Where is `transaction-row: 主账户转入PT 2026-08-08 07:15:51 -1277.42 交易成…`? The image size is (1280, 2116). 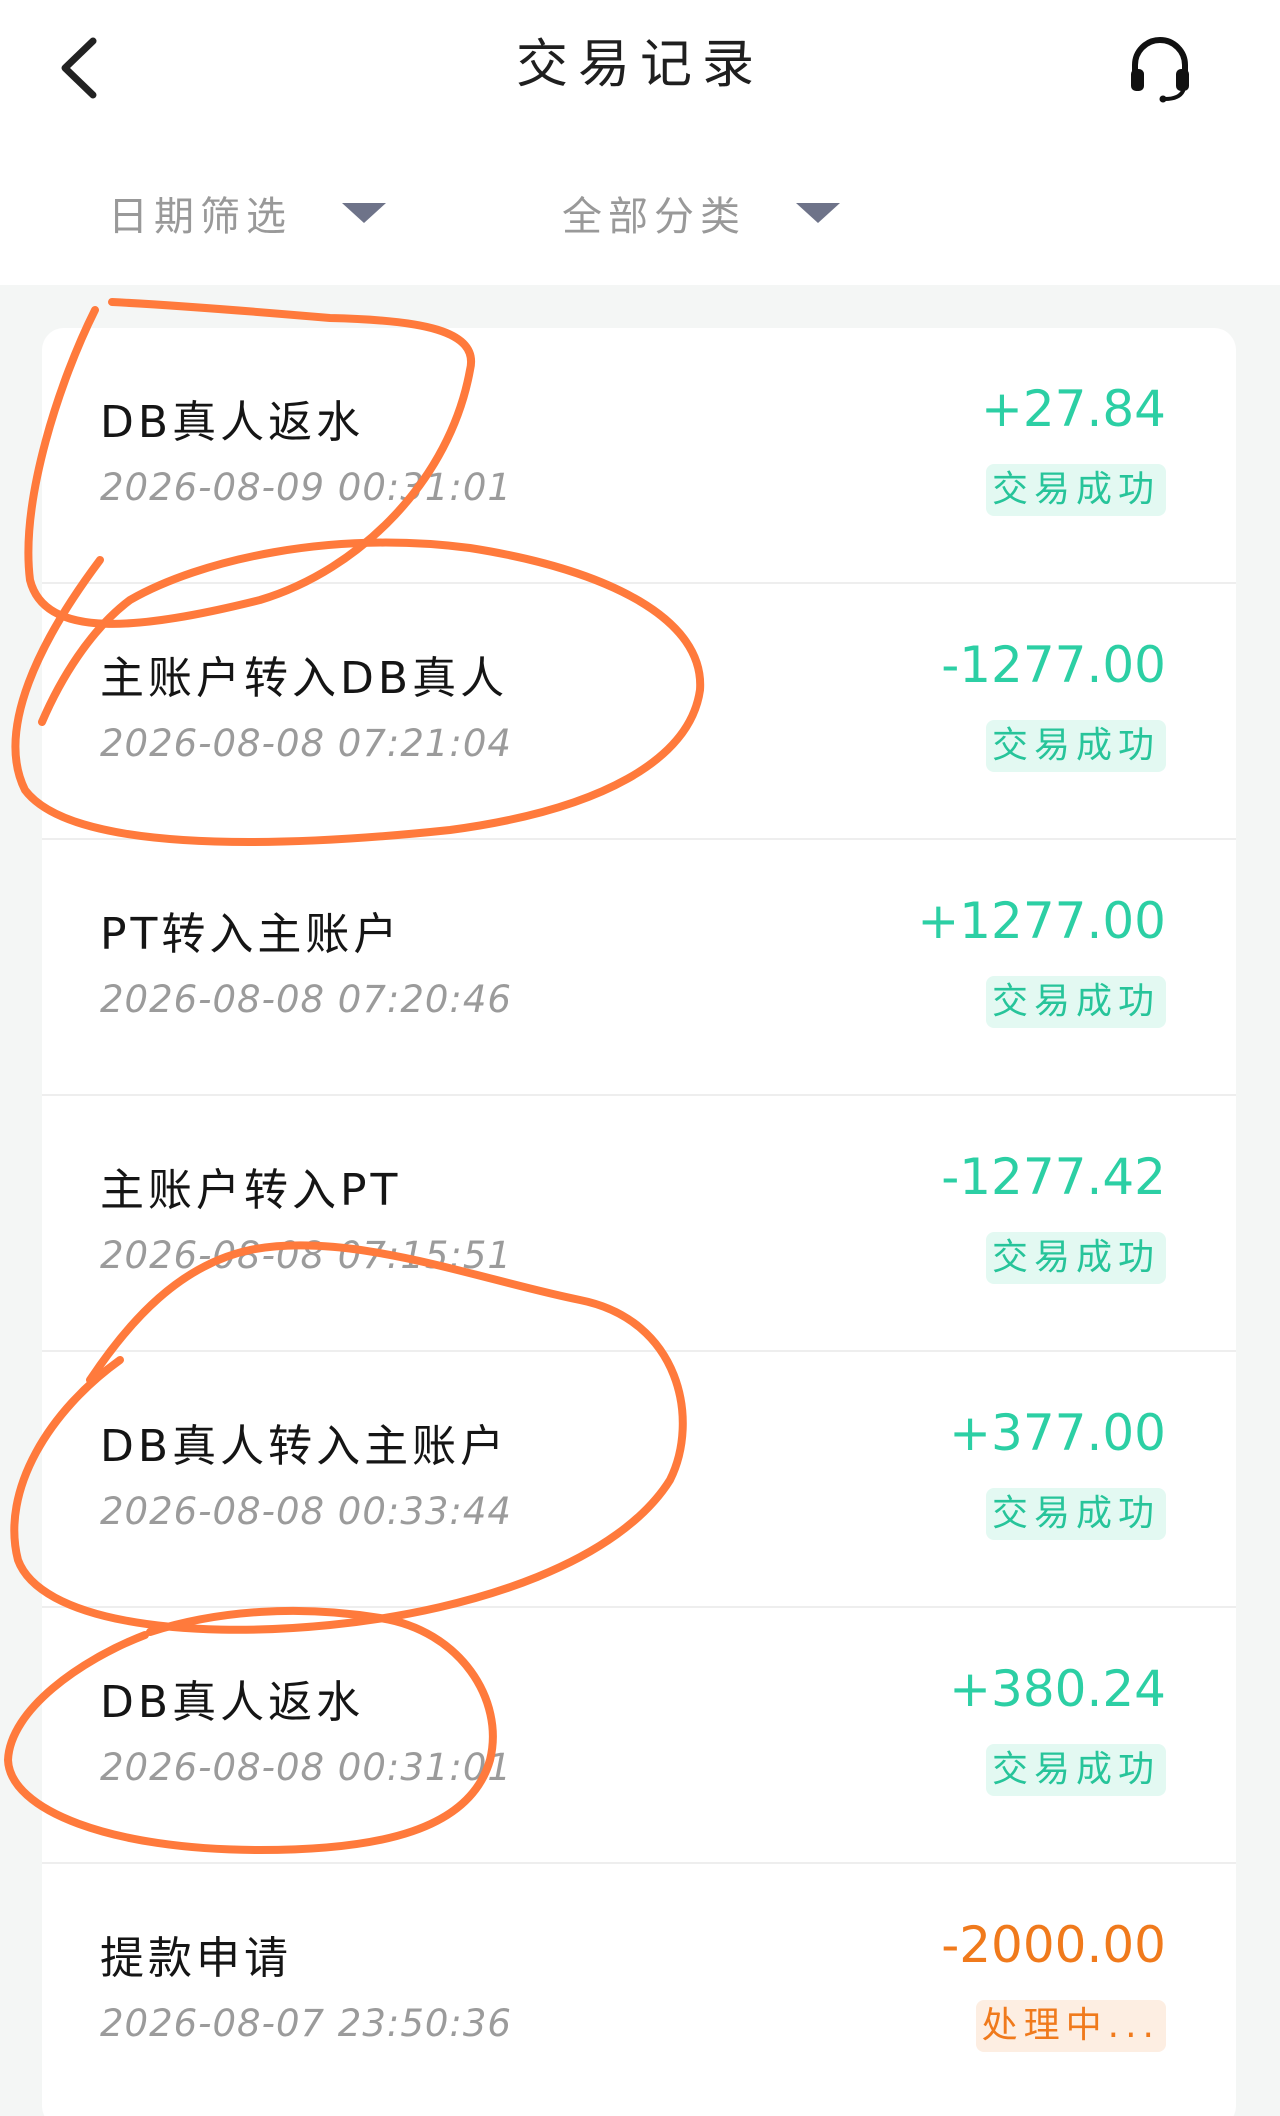 transaction-row: 主账户转入PT 2026-08-08 07:15:51 -1277.42 交易成… is located at coordinates (639, 1224).